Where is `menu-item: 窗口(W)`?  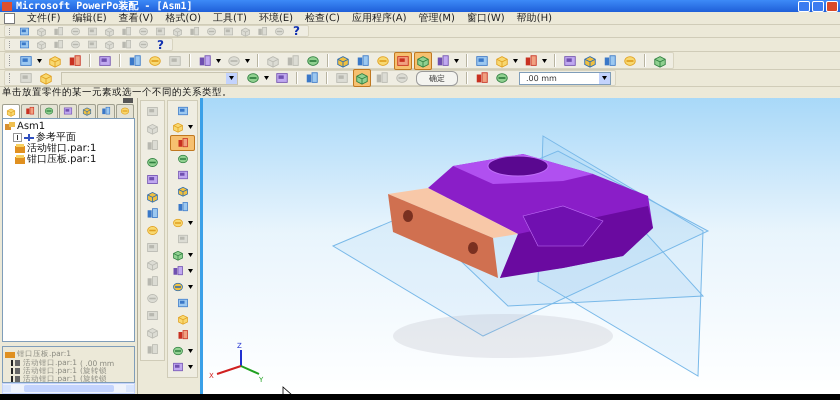
menu-item: 窗口(W) is located at coordinates (485, 18).